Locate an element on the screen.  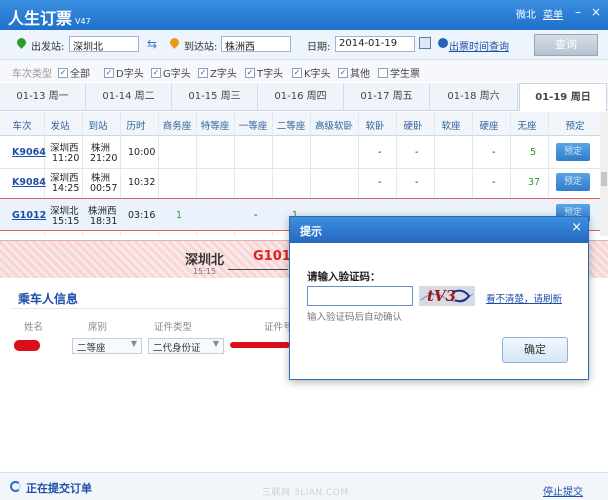
col-to: 到站 is located at coordinates (98, 126).